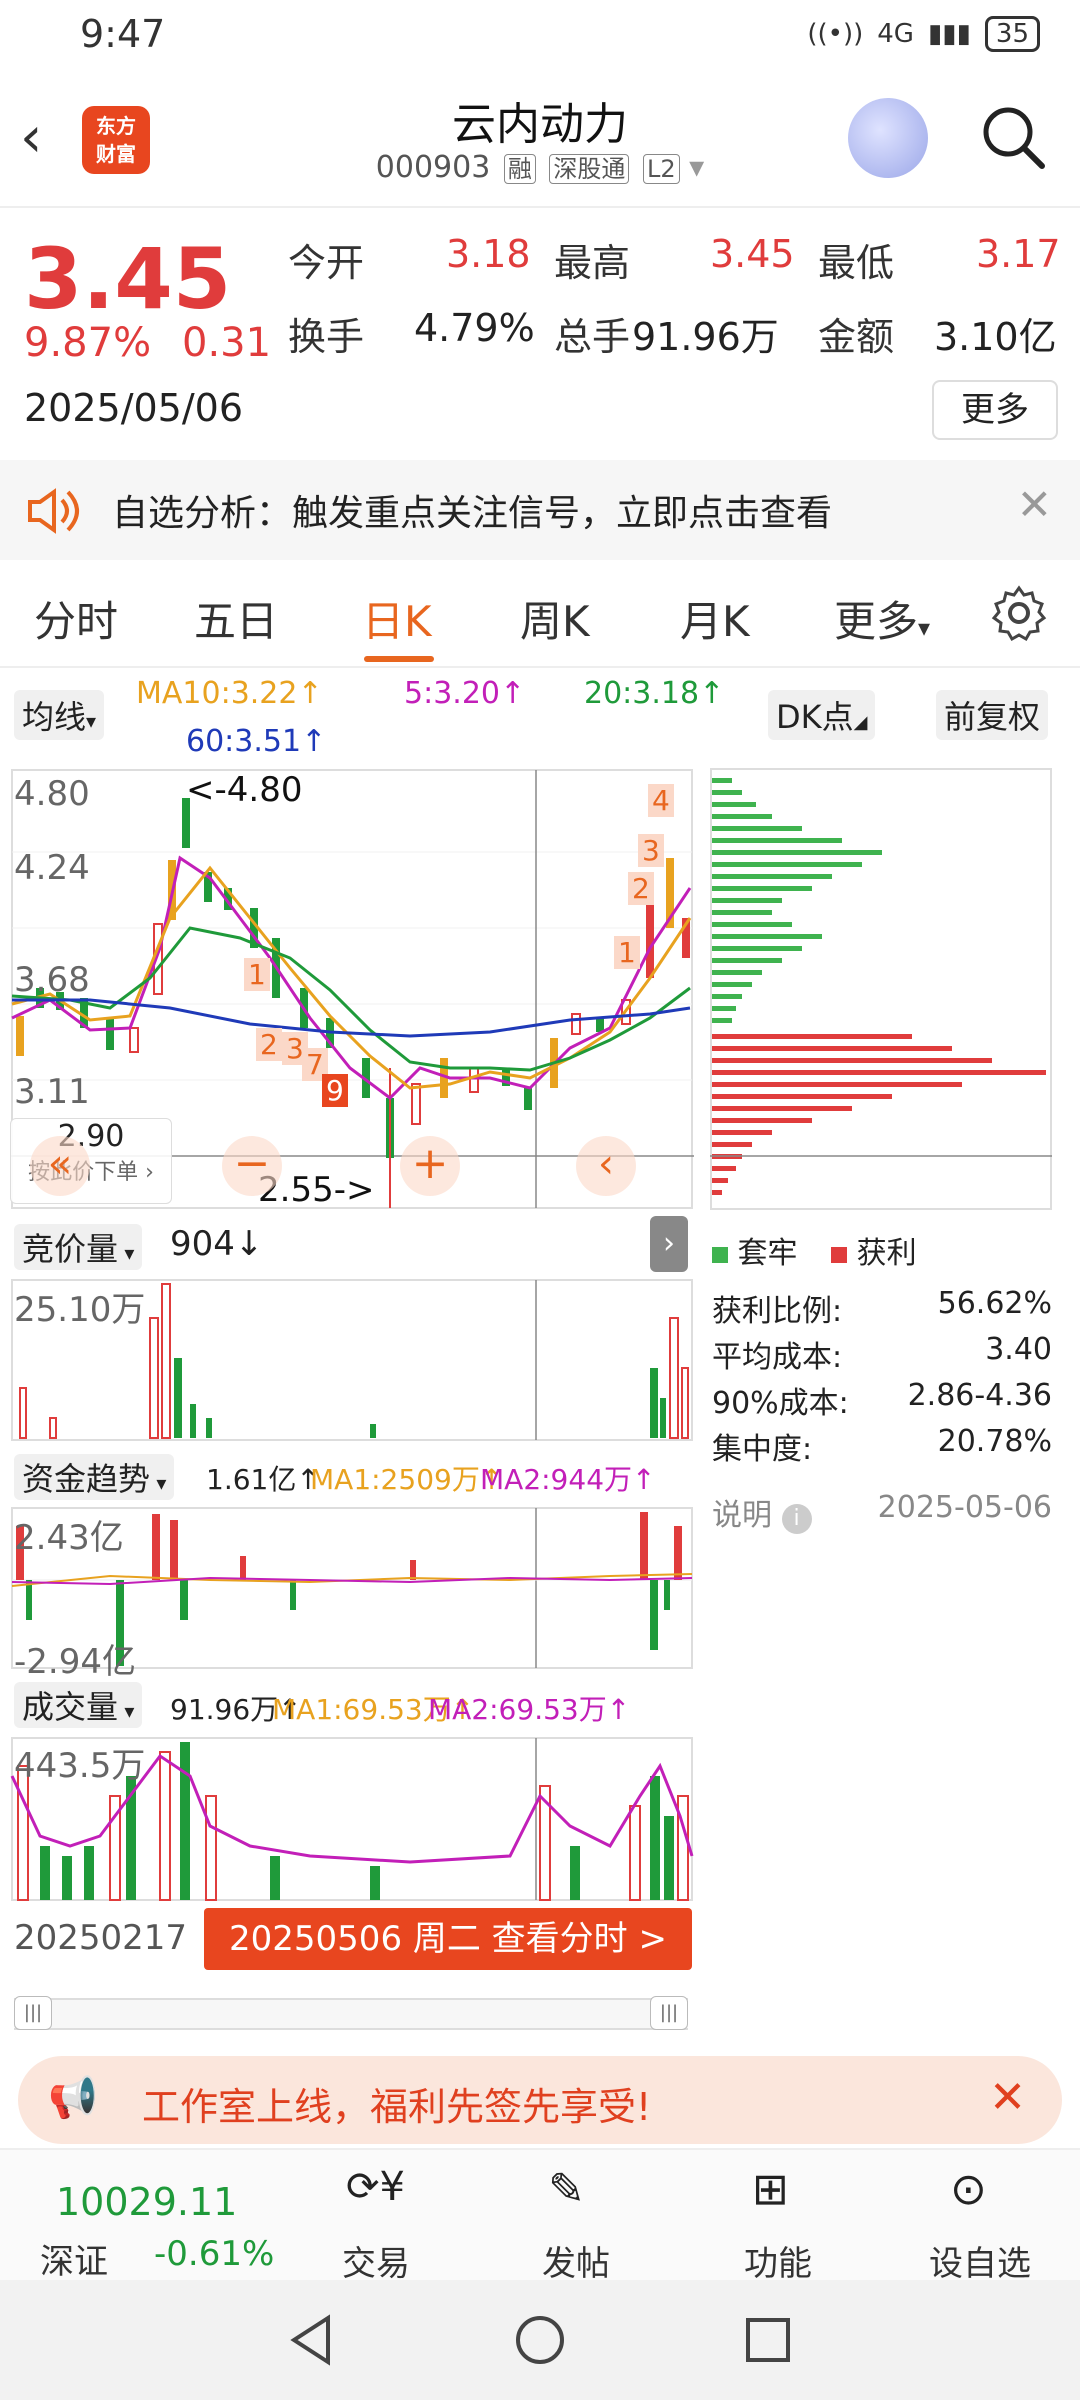  What do you see at coordinates (1007, 2097) in the screenshot?
I see `close-banner-icon: ✕` at bounding box center [1007, 2097].